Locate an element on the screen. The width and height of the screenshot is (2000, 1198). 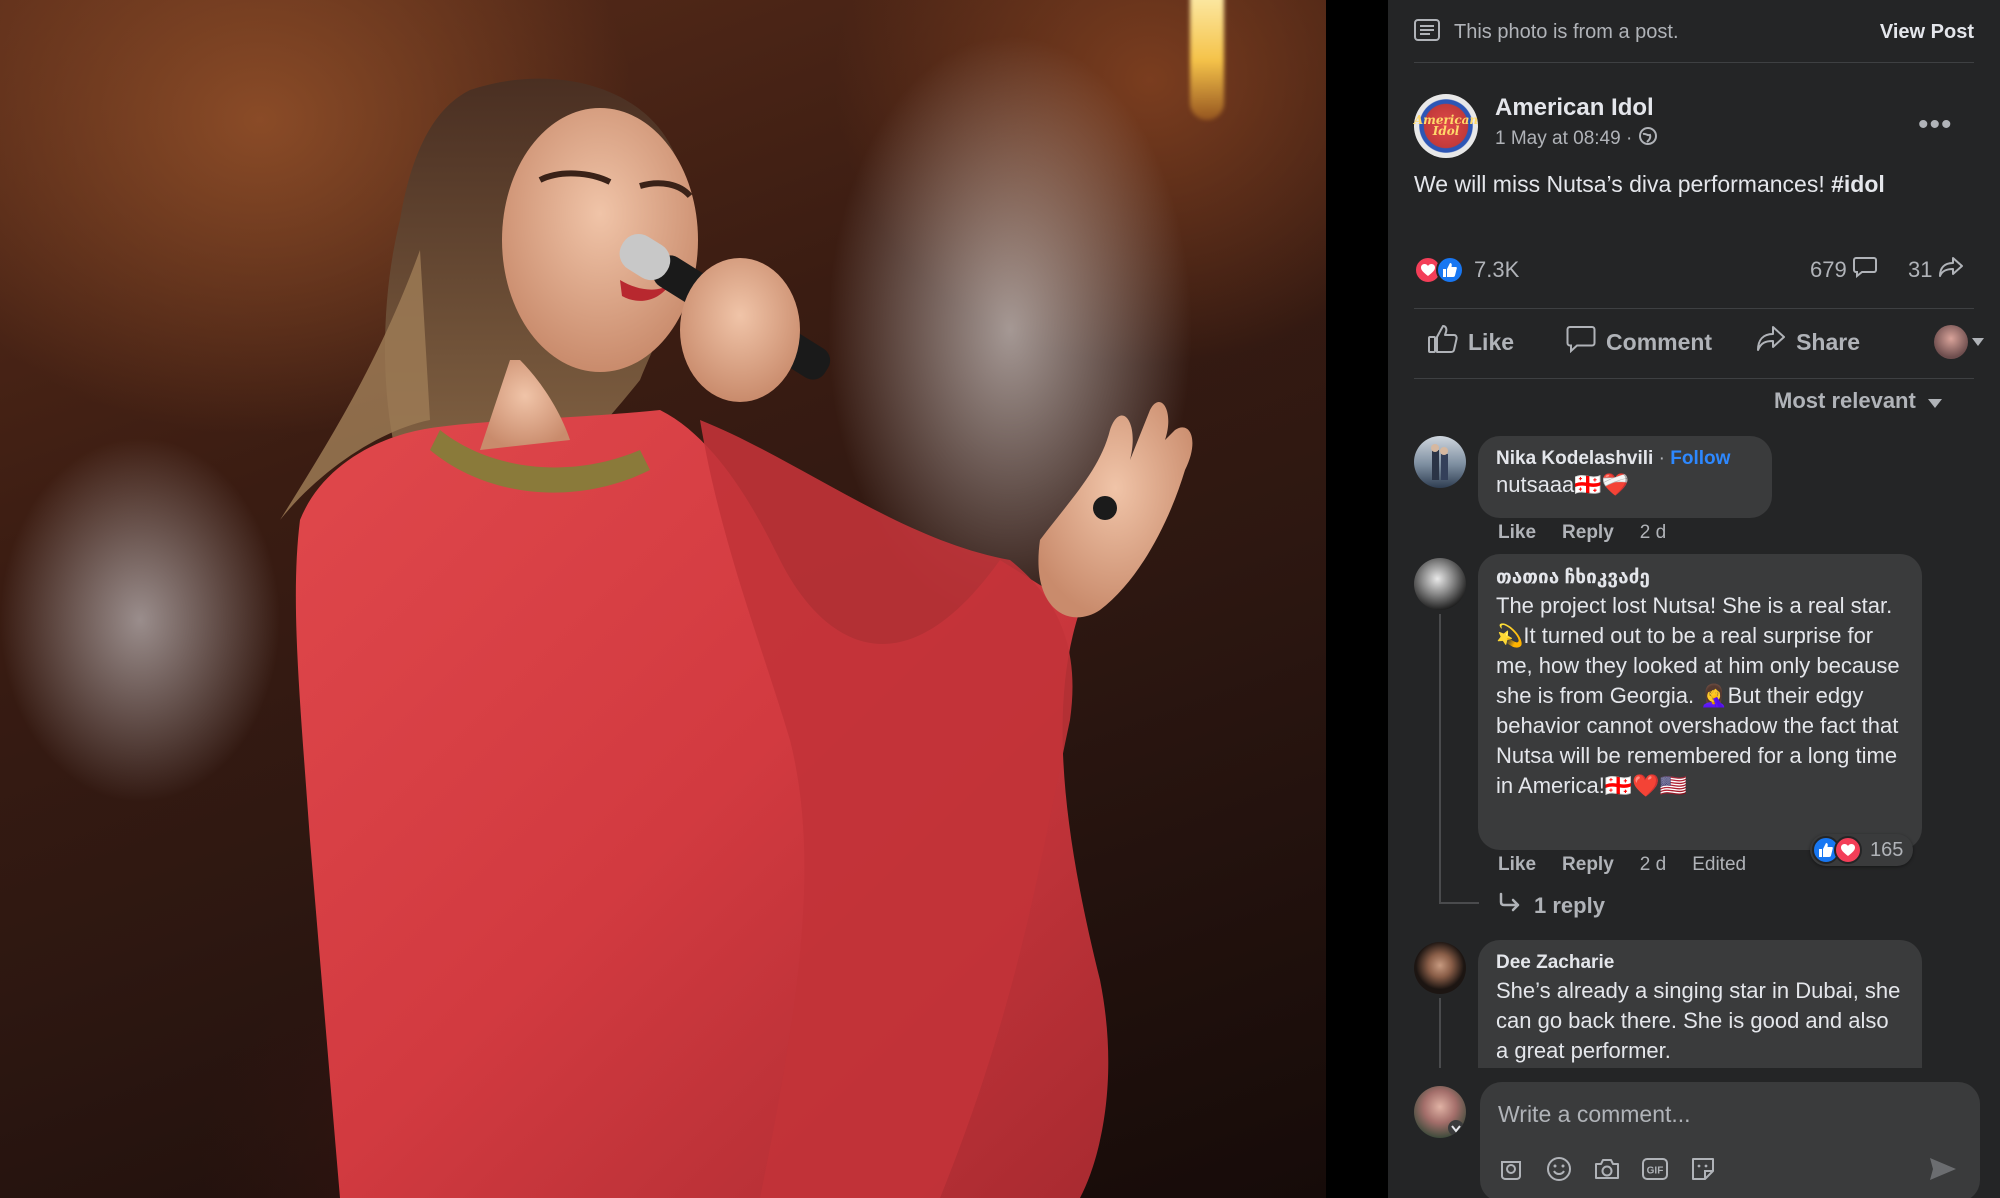
post-timestamp: 1 May at 08:49 · is located at coordinates (1563, 139).